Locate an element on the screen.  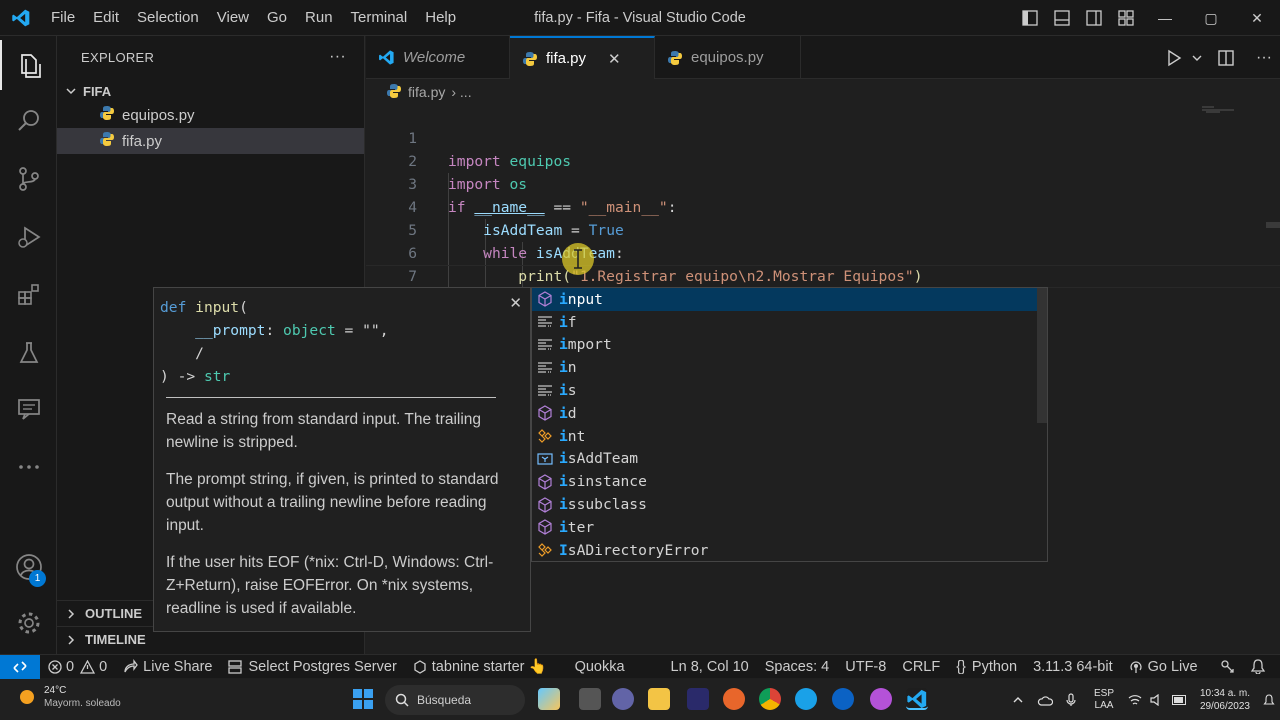
source-control-icon is located at coordinates (28, 179).